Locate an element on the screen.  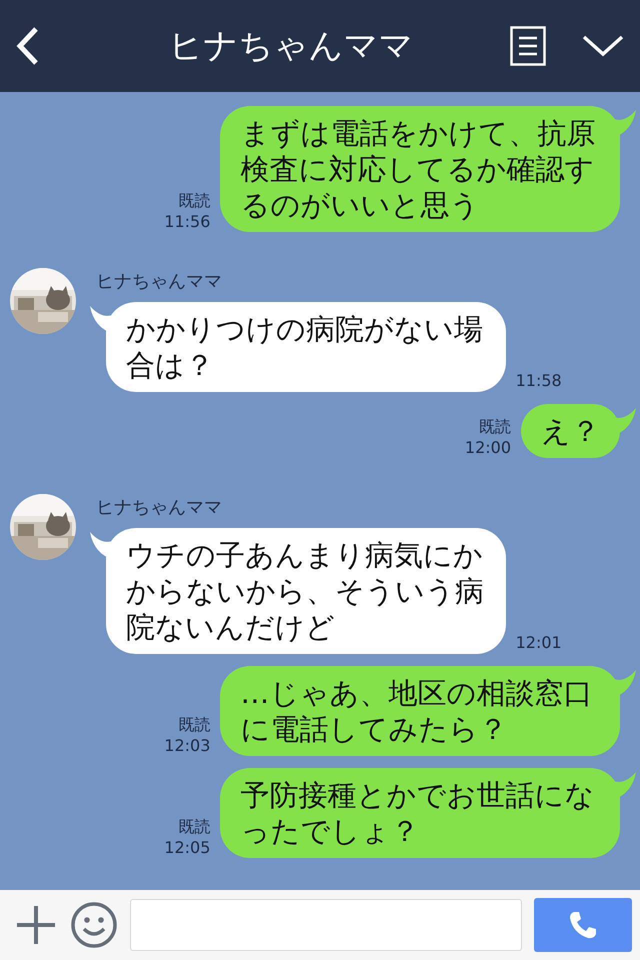
message-time: 11:56 is located at coordinates (187, 221).